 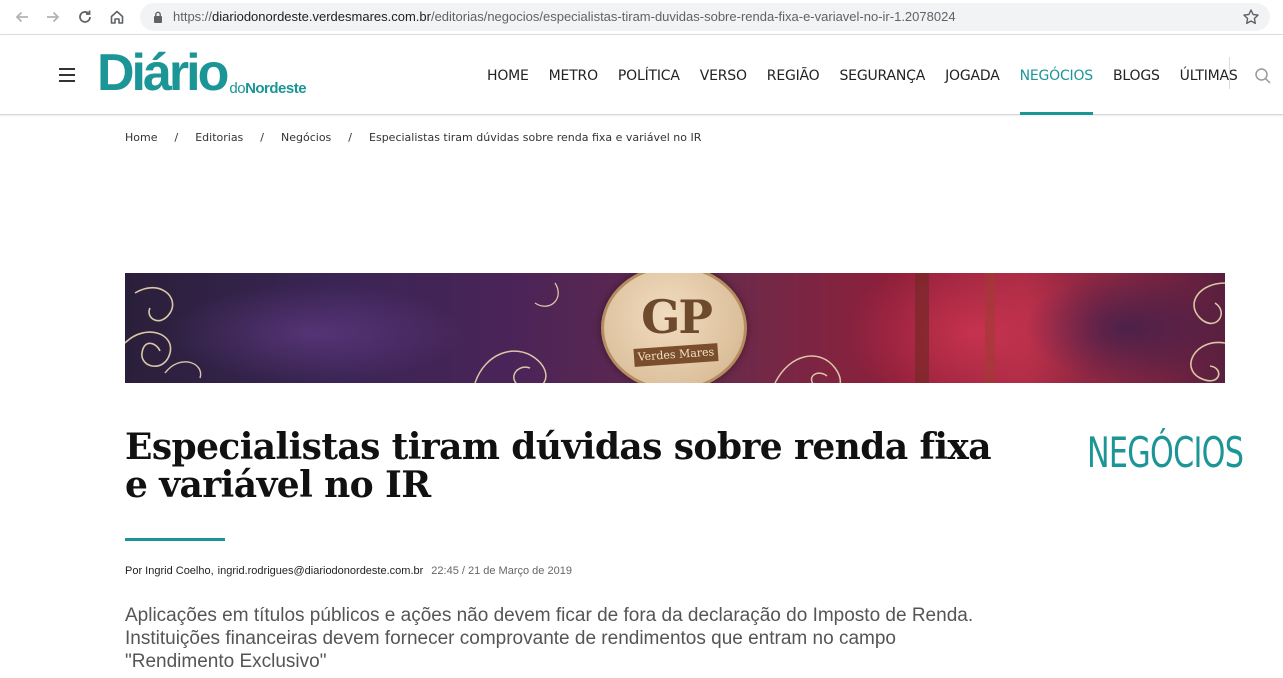 What do you see at coordinates (1165, 452) in the screenshot?
I see `category-tag: NEGÓCIOS` at bounding box center [1165, 452].